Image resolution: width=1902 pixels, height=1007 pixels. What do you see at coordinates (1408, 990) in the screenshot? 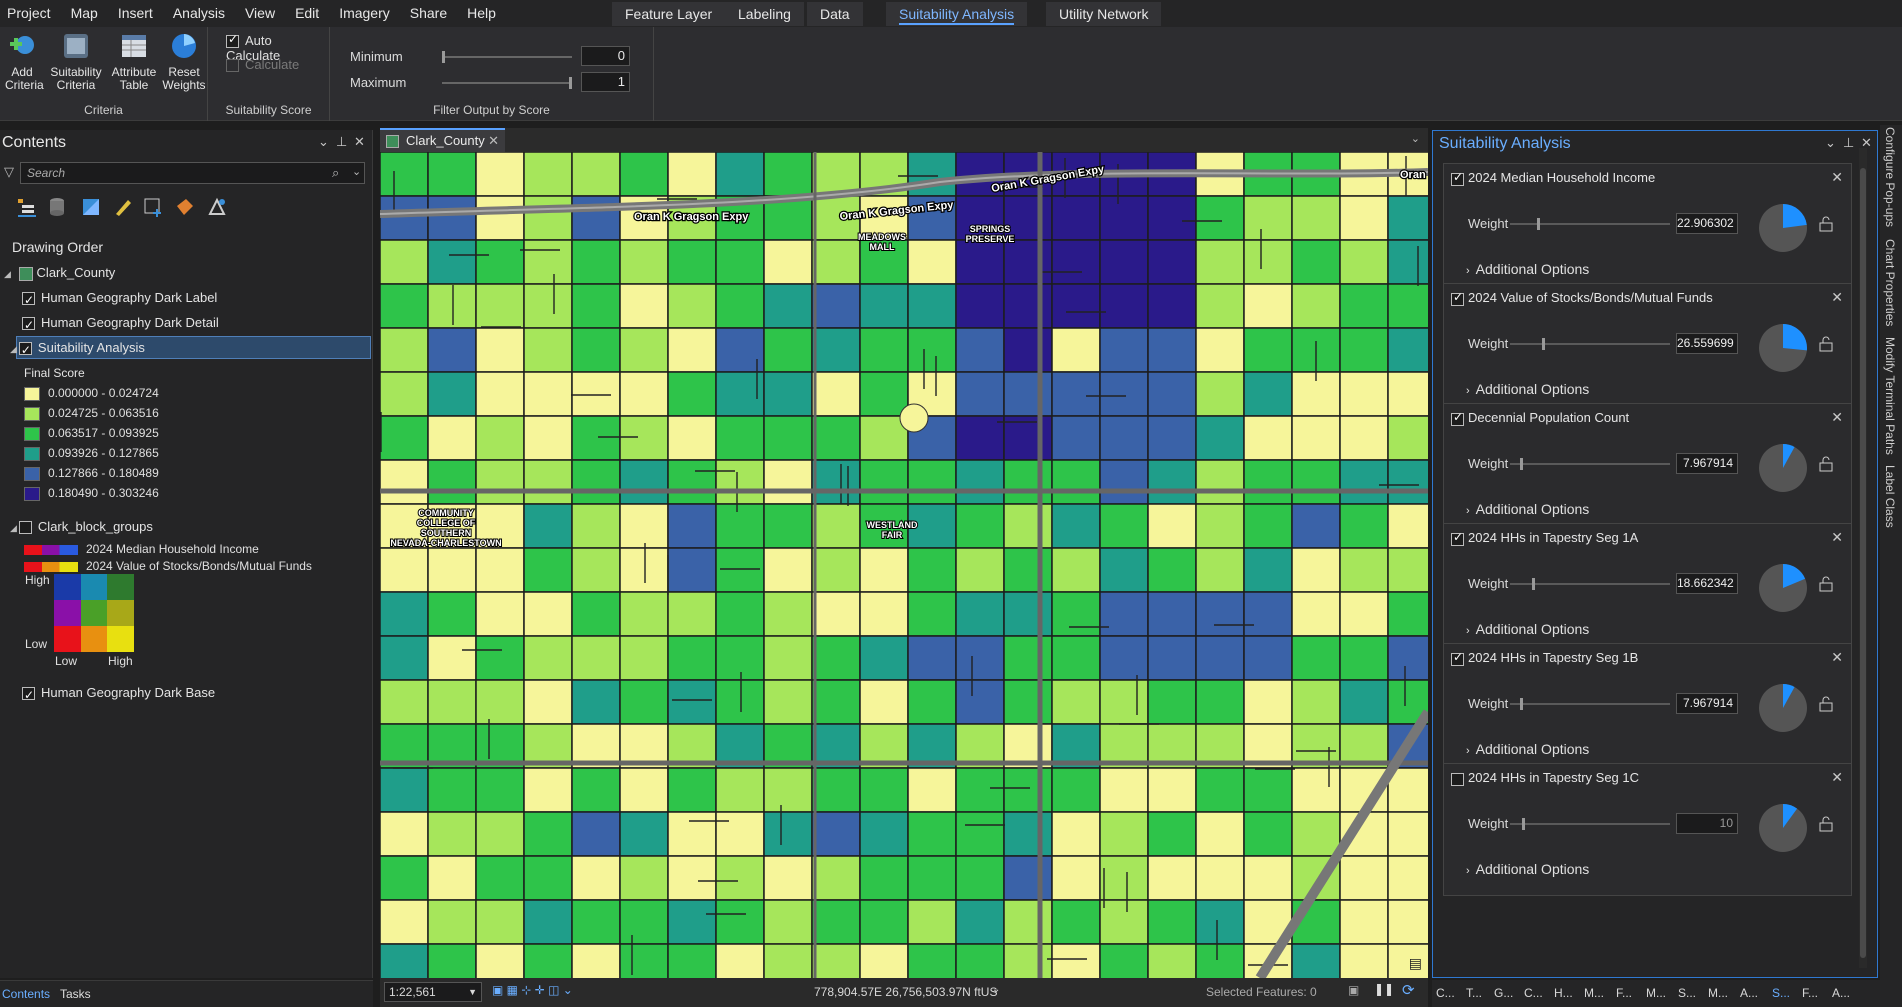
I see `refresh-icon: ⟳` at bounding box center [1408, 990].